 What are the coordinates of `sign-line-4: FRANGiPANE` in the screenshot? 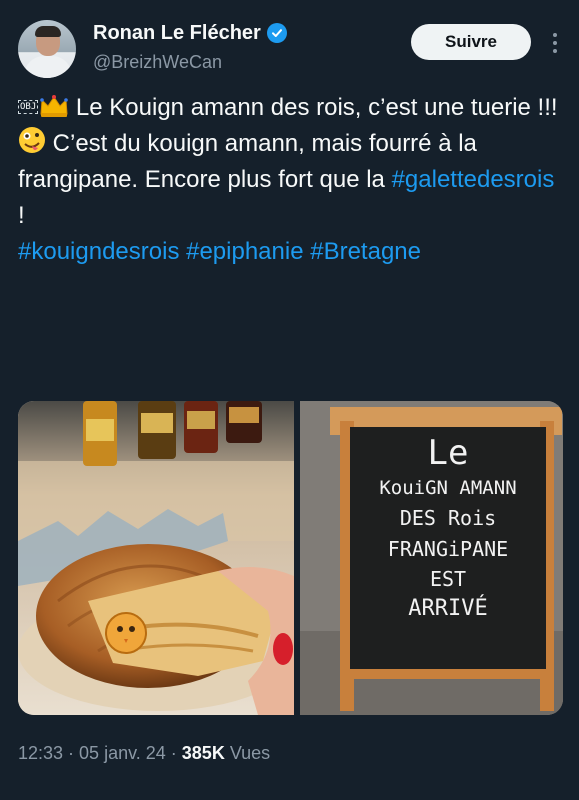 It's located at (448, 549).